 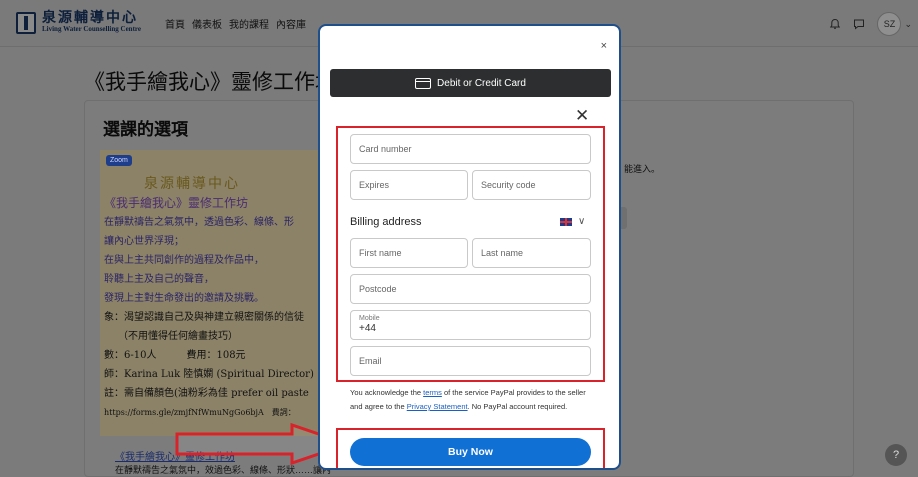 I want to click on postcode-field: Postcode, so click(x=470, y=289).